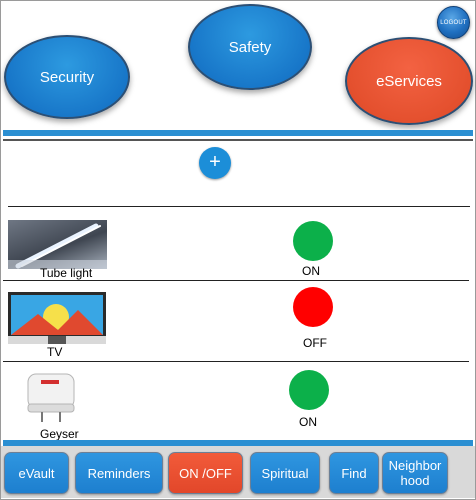 Image resolution: width=476 pixels, height=500 pixels. I want to click on nav-label: ON /OFF, so click(205, 473).